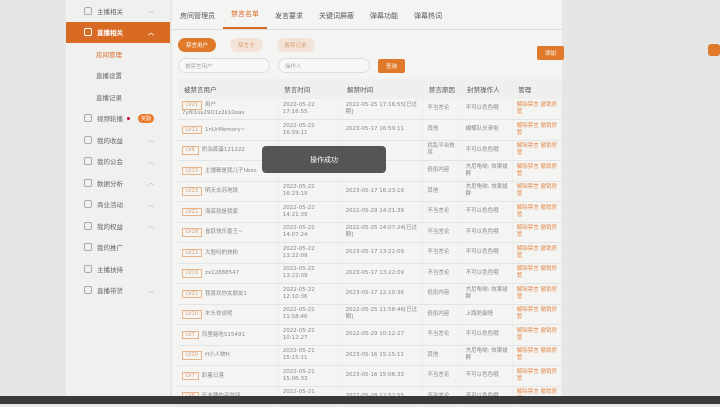 This screenshot has height=407, width=720. What do you see at coordinates (118, 162) in the screenshot?
I see `sidebar-item: 我的公会 ︿` at bounding box center [118, 162].